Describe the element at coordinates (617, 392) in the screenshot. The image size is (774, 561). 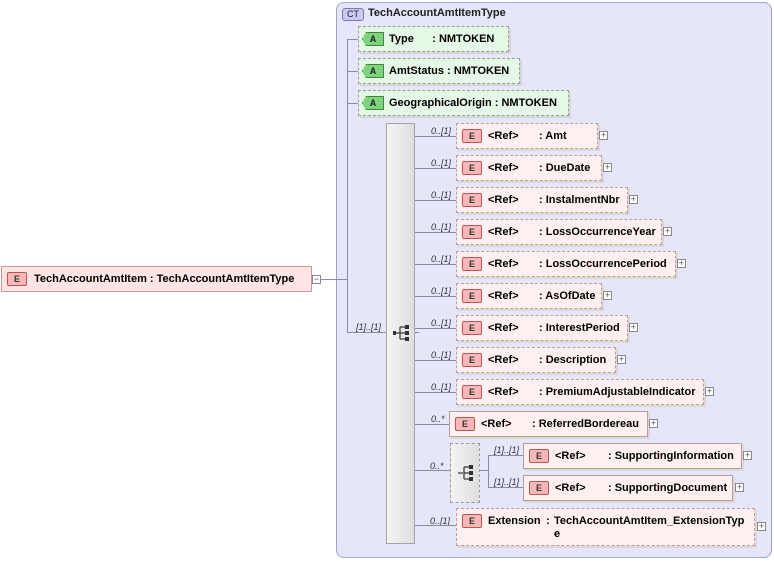
I see `element-name: : PremiumAdjustableIndicator` at that location.